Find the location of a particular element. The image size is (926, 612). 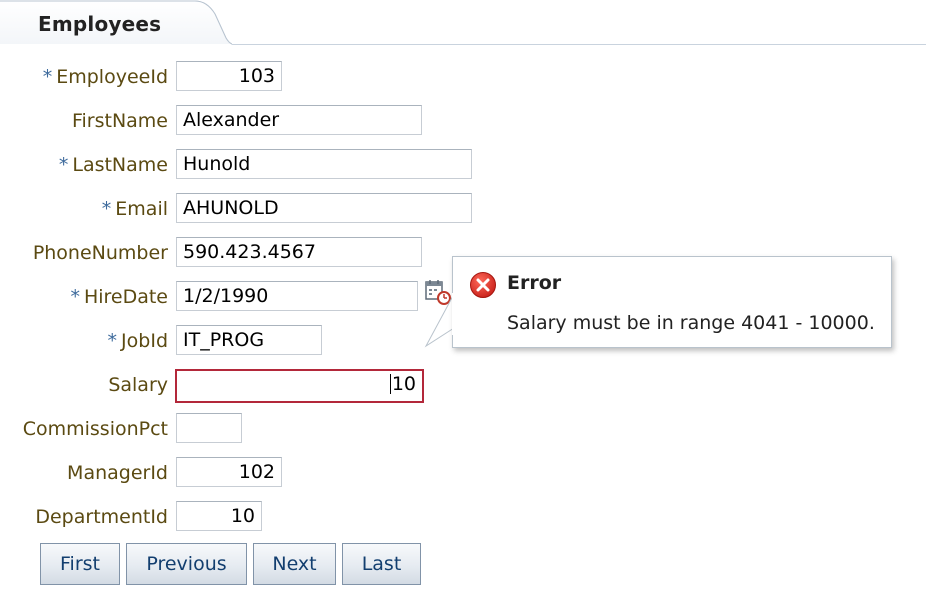

error-x-icon is located at coordinates (483, 285).